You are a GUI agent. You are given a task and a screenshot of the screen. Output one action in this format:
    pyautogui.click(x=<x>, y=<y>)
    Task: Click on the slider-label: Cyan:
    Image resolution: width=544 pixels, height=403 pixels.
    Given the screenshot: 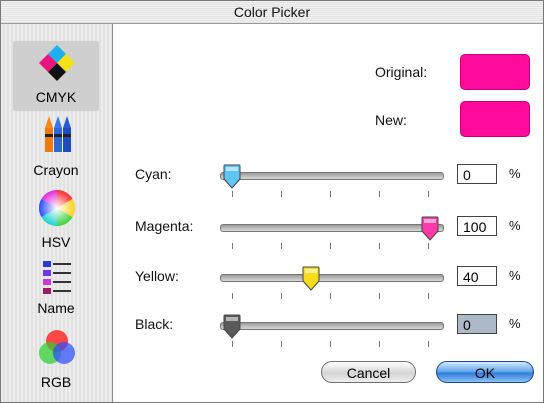 What is the action you would take?
    pyautogui.click(x=153, y=174)
    